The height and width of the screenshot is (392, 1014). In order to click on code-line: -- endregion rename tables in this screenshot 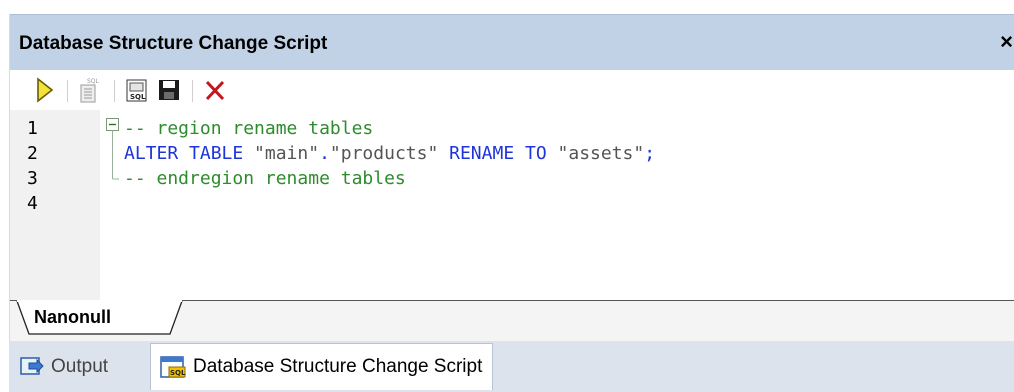, I will do `click(265, 178)`.